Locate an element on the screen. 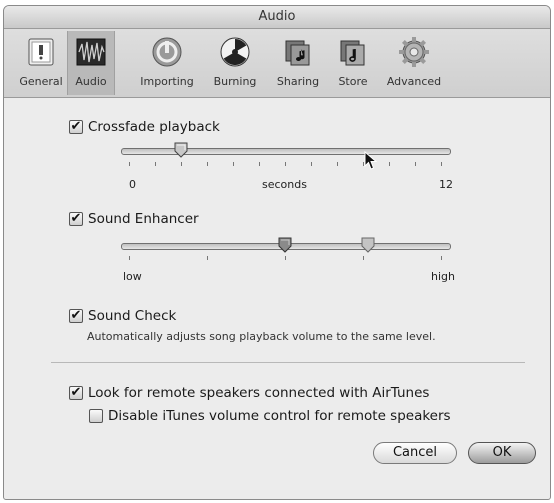 This screenshot has width=554, height=503. sound-enhancer-thumb-ghost is located at coordinates (368, 245).